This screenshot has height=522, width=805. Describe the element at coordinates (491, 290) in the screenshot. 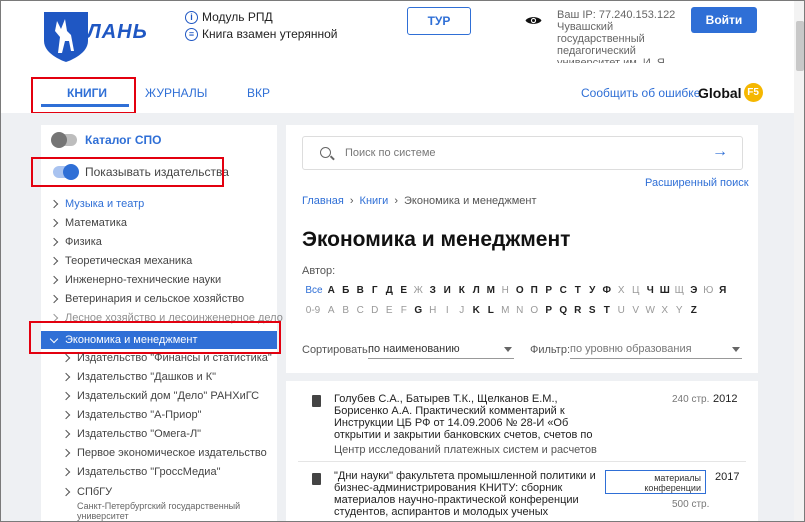

I see `author-letter: М` at that location.